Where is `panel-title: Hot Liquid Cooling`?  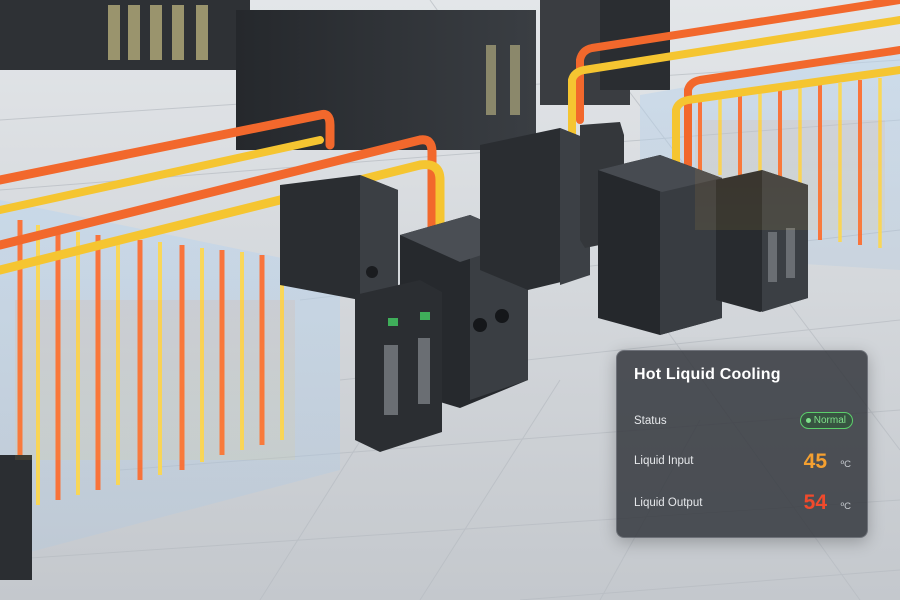
panel-title: Hot Liquid Cooling is located at coordinates (707, 374).